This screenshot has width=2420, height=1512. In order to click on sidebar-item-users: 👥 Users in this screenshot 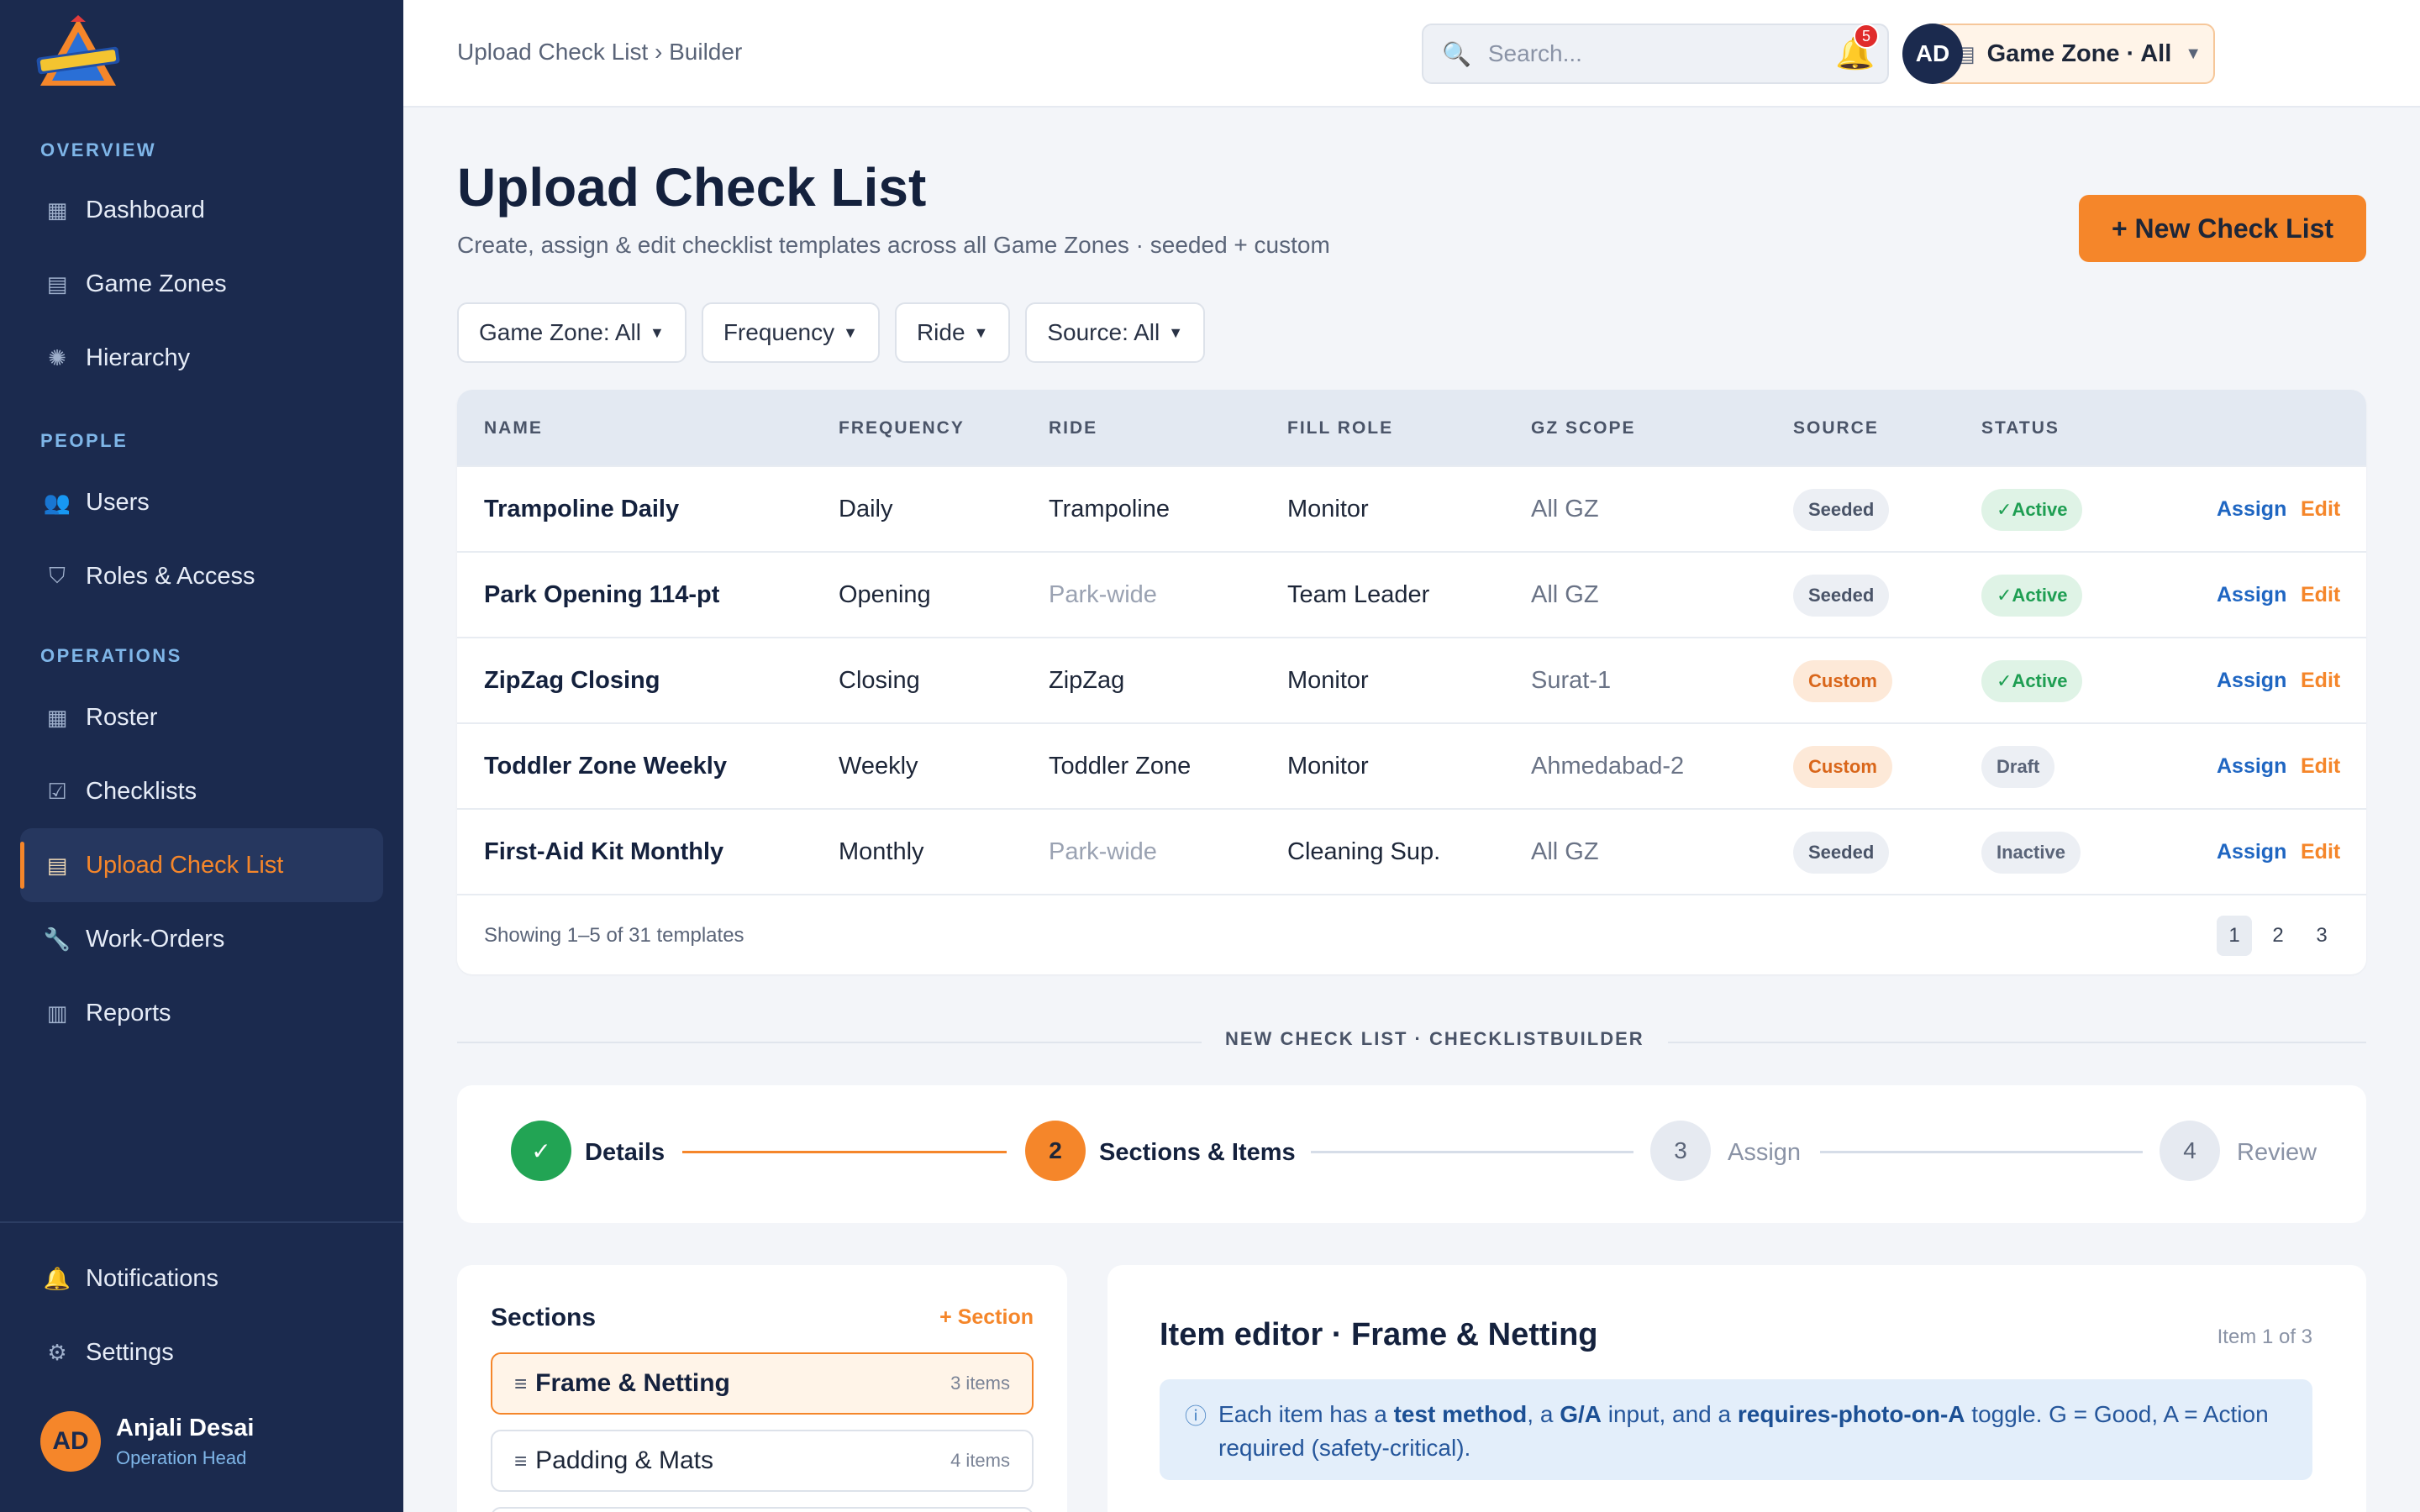, I will do `click(202, 502)`.